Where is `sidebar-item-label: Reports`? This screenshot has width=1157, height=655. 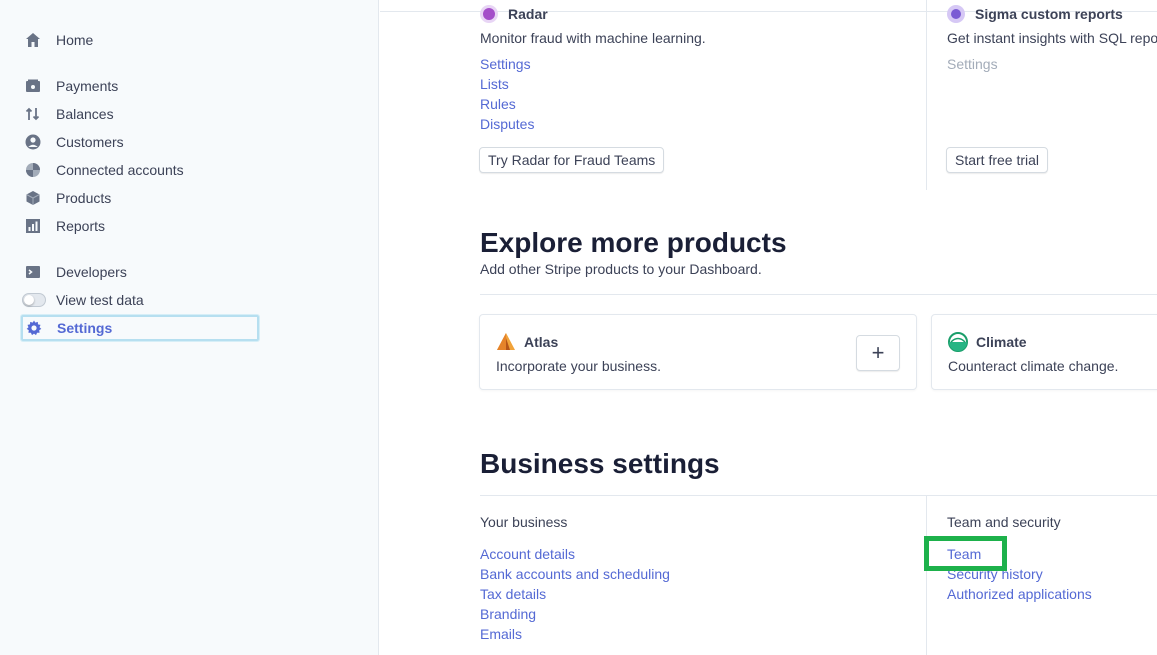 sidebar-item-label: Reports is located at coordinates (81, 226).